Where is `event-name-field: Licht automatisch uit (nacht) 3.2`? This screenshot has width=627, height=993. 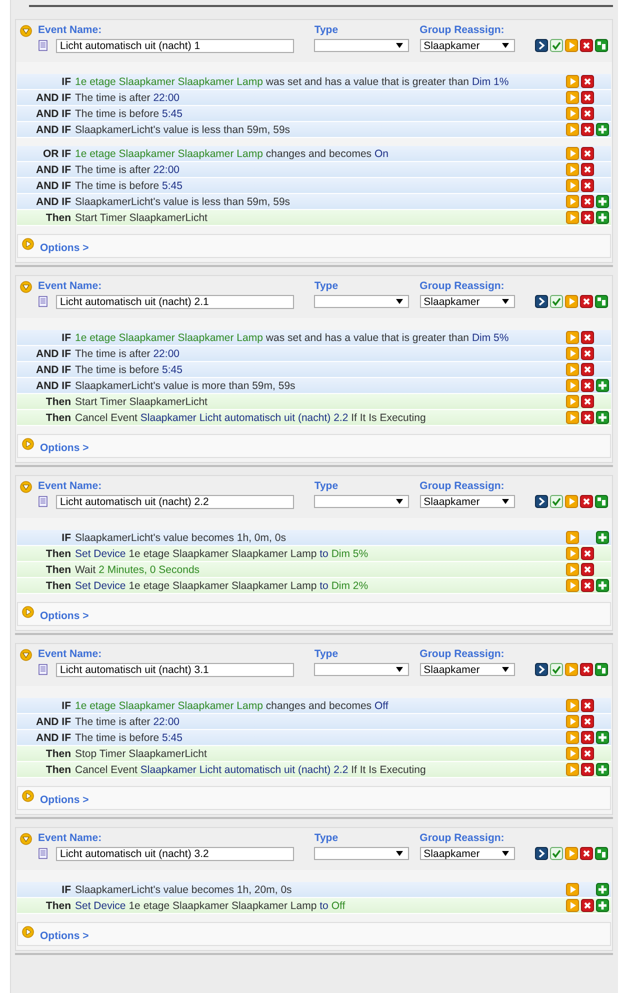
event-name-field: Licht automatisch uit (nacht) 3.2 is located at coordinates (175, 854).